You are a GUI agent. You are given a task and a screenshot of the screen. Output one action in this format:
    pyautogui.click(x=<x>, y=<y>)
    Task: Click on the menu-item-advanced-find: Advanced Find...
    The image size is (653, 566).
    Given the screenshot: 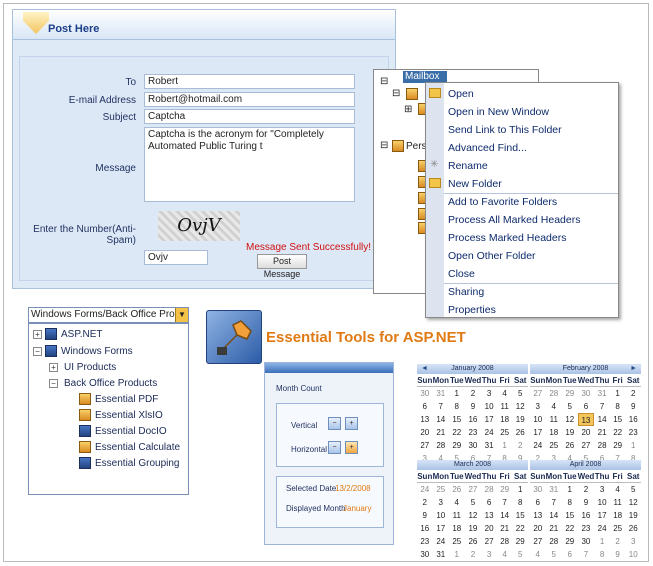 What is the action you would take?
    pyautogui.click(x=487, y=148)
    